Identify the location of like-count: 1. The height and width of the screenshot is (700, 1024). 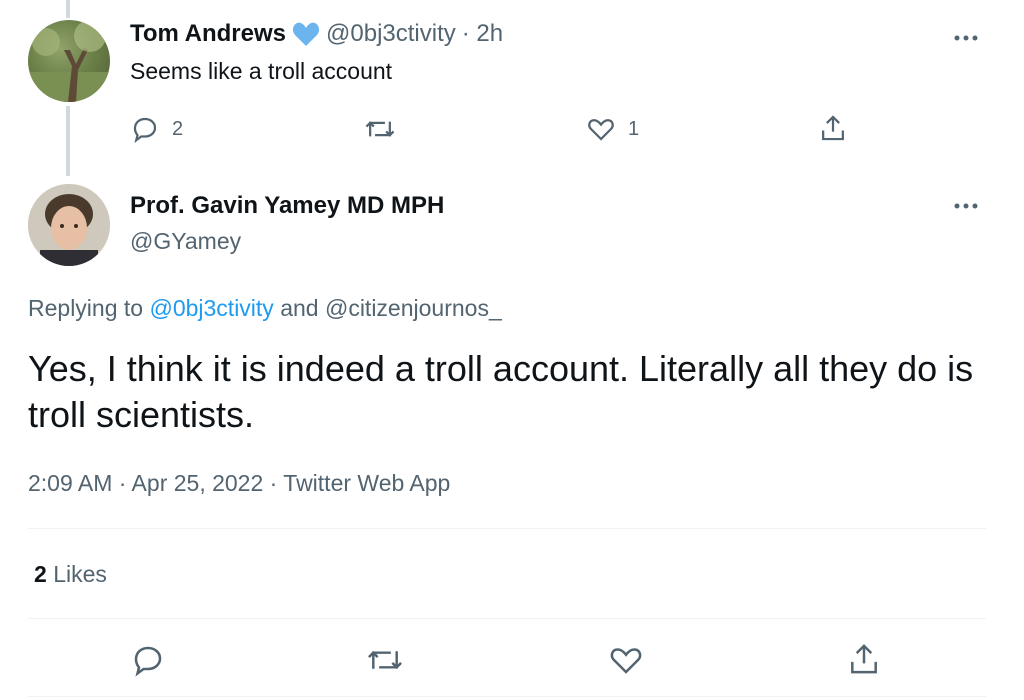
(634, 128).